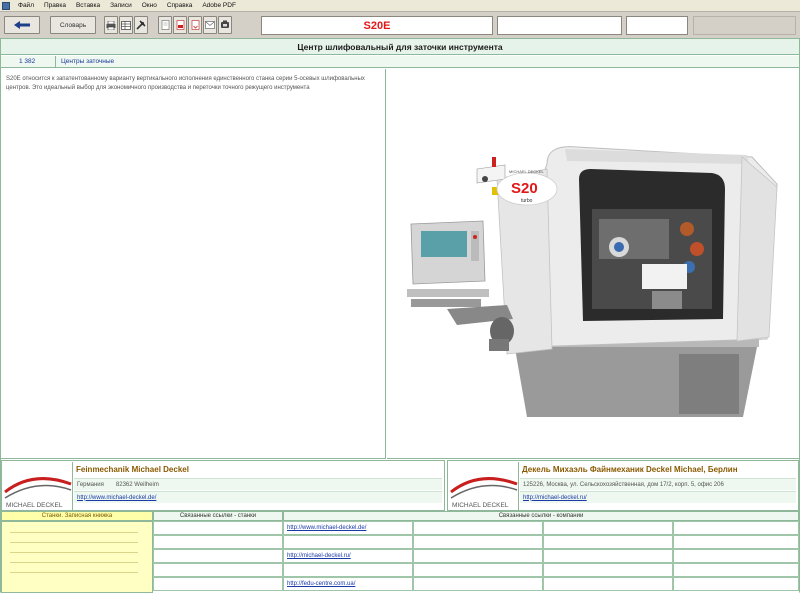  What do you see at coordinates (73, 25) in the screenshot?
I see `dictionary-button: Словарь` at bounding box center [73, 25].